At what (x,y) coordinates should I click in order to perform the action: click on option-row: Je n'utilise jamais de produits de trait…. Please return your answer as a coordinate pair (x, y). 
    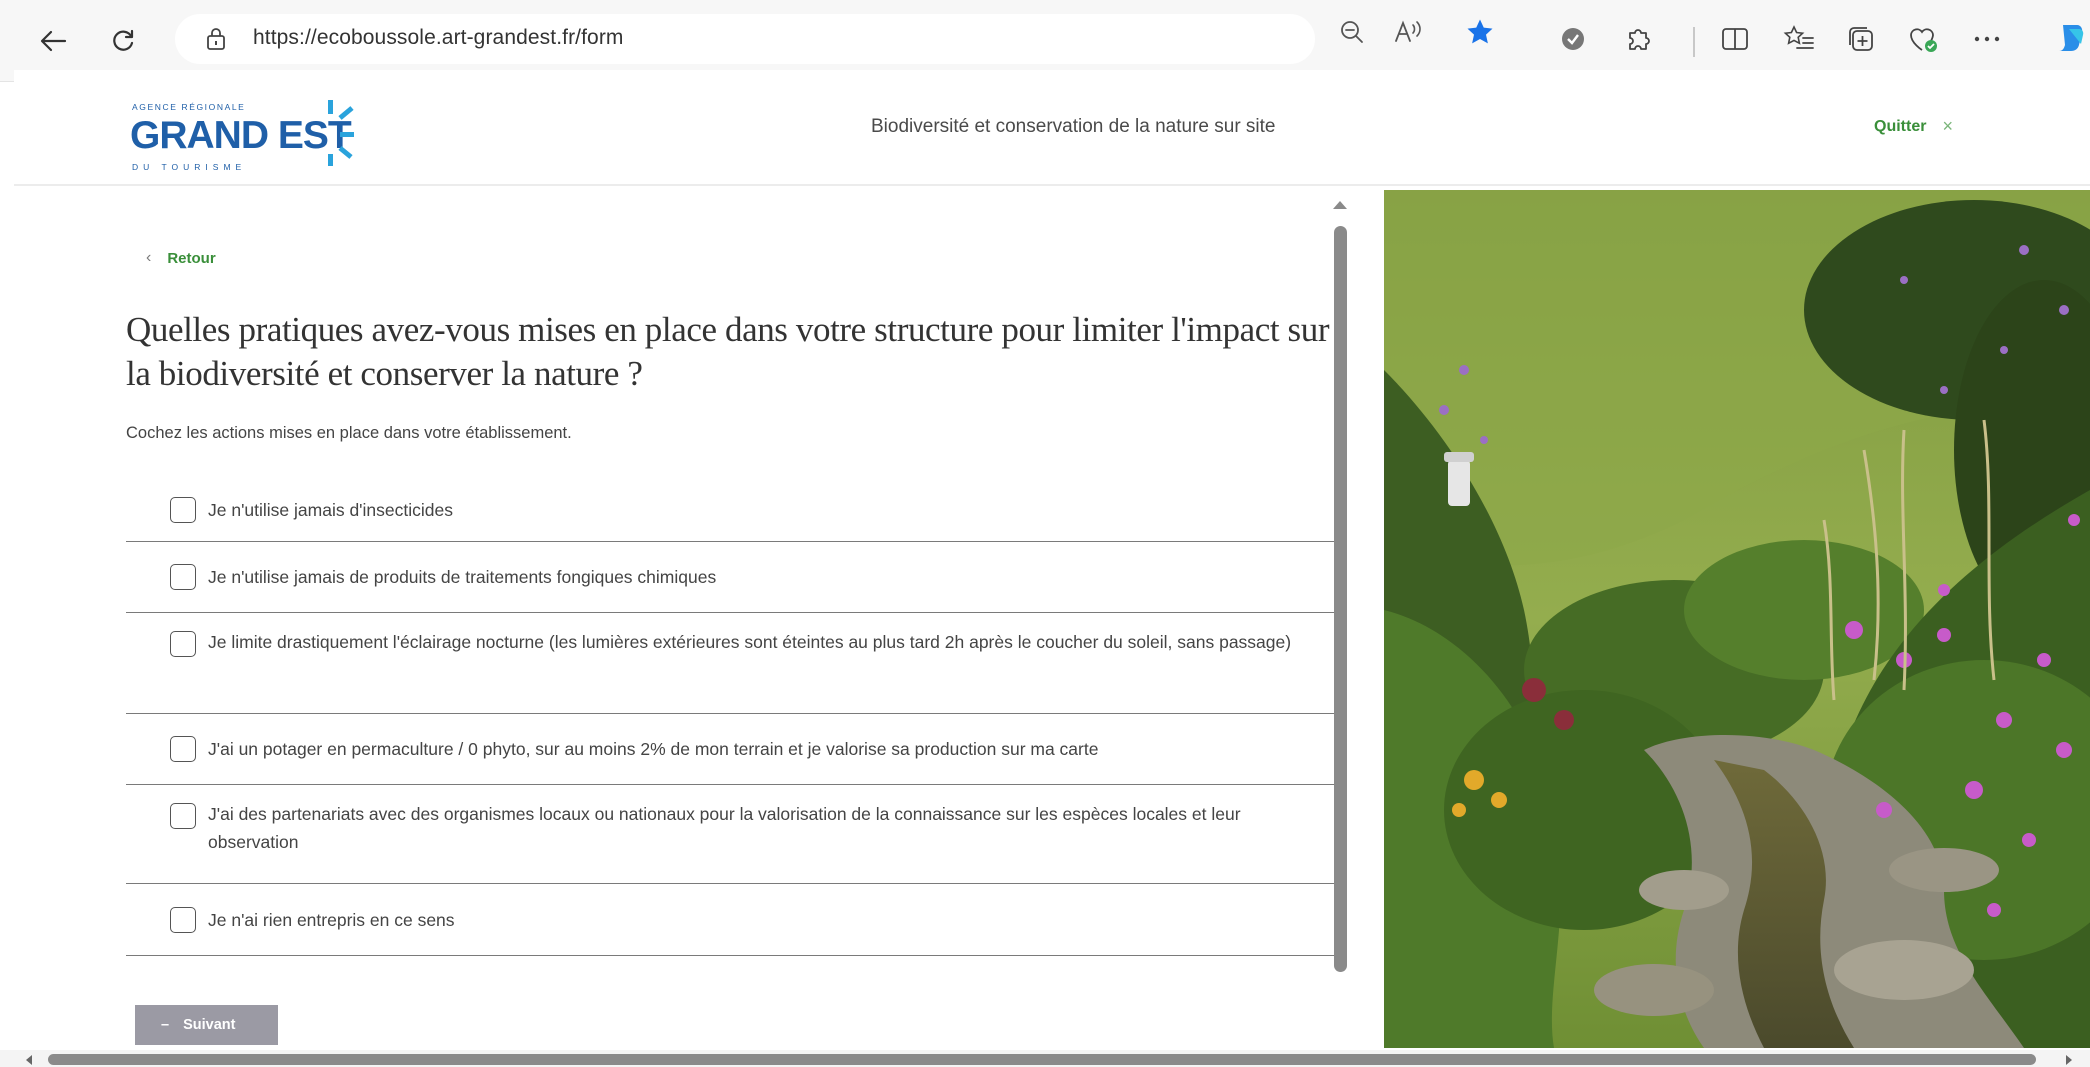
    Looking at the image, I should click on (732, 577).